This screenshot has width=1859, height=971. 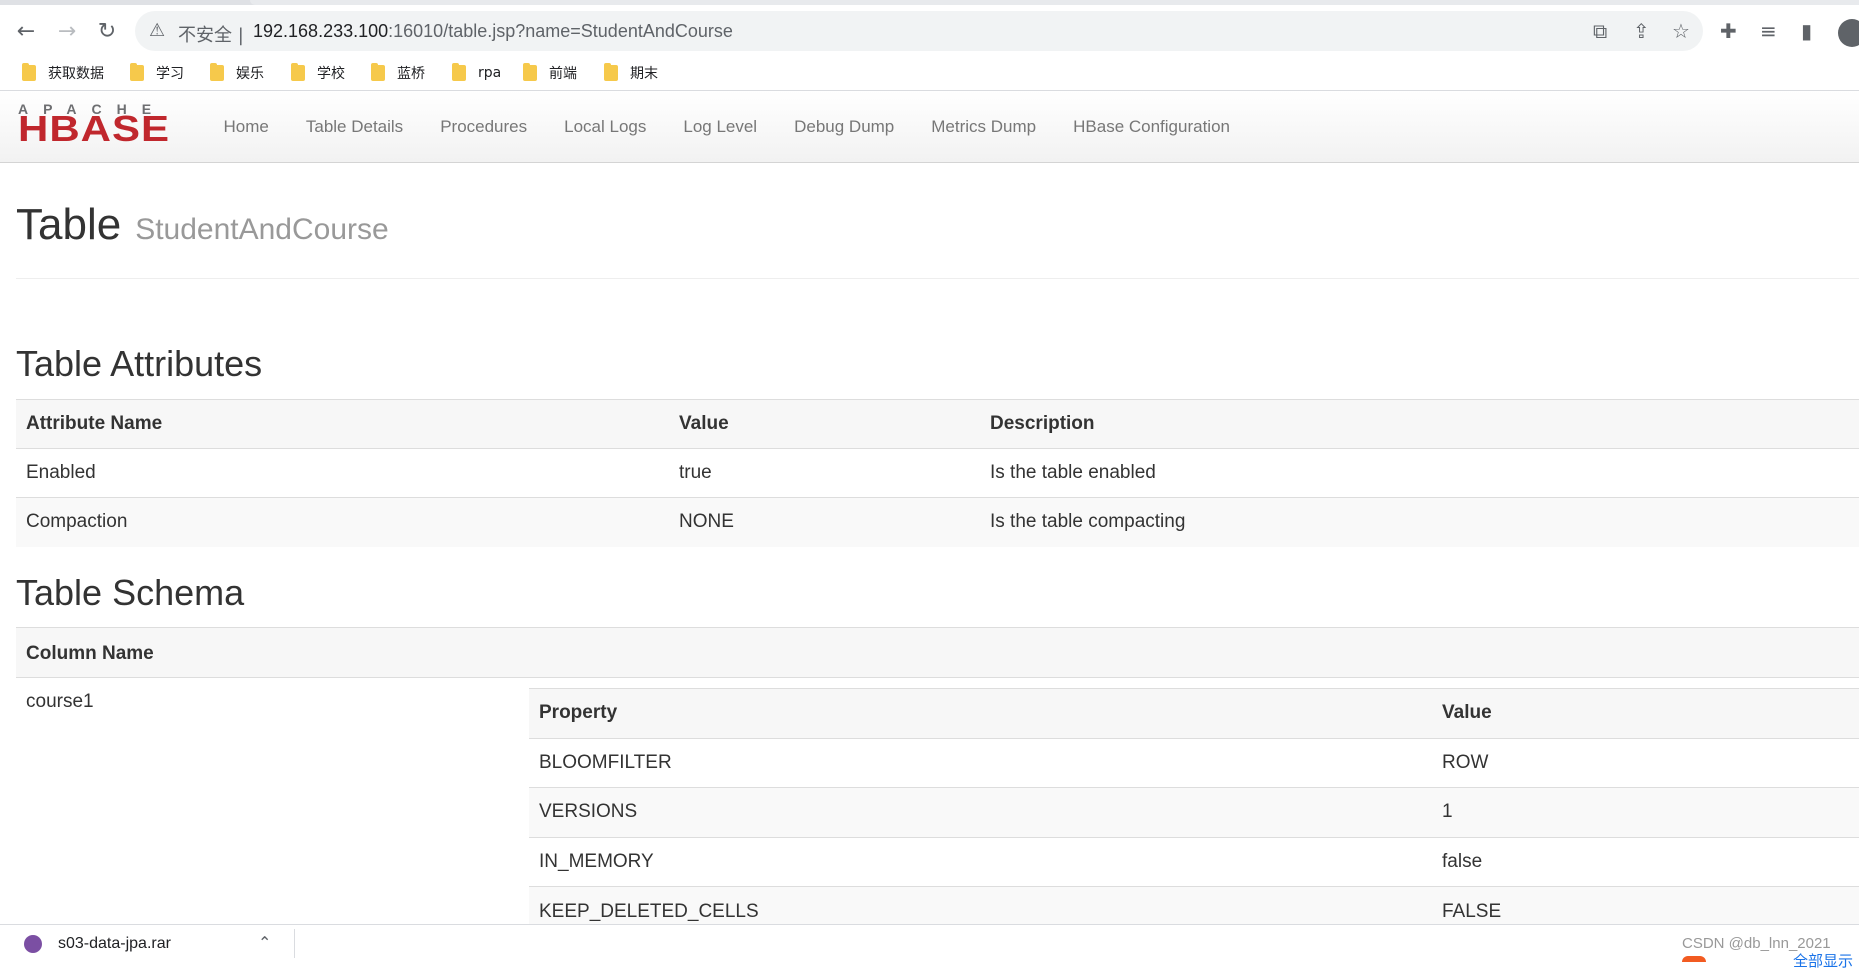 I want to click on nav-local-logs: Local Logs, so click(x=605, y=127).